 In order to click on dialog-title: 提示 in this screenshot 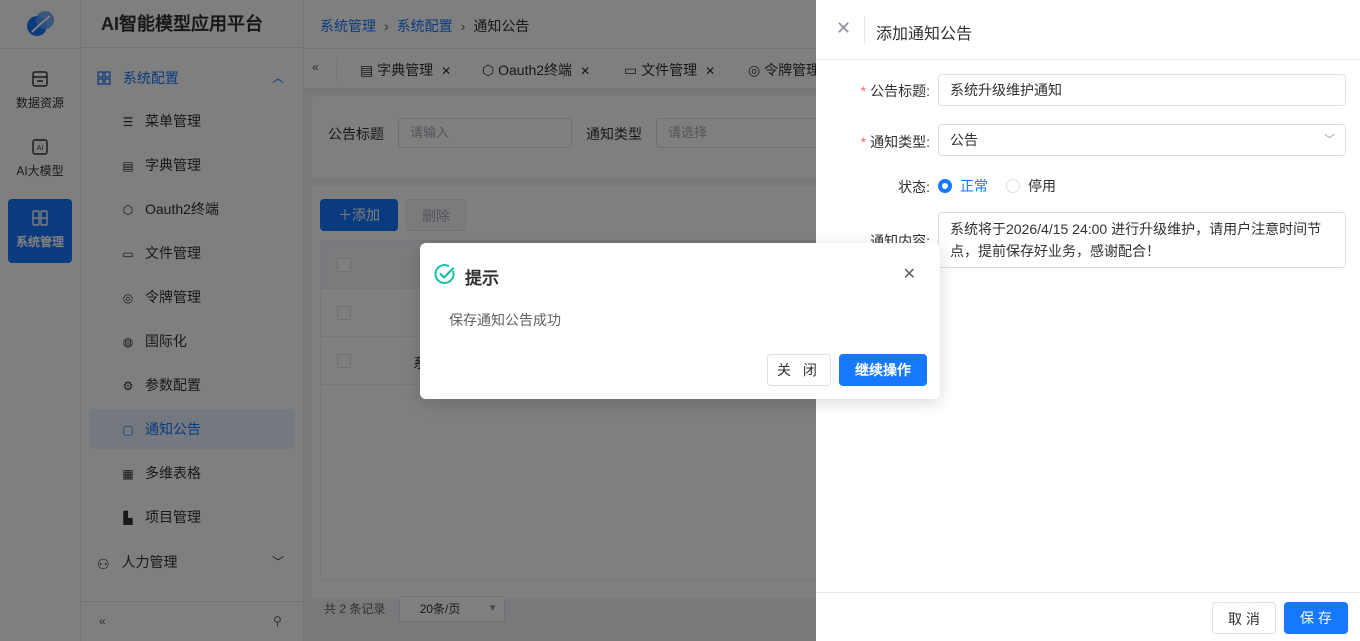, I will do `click(482, 278)`.